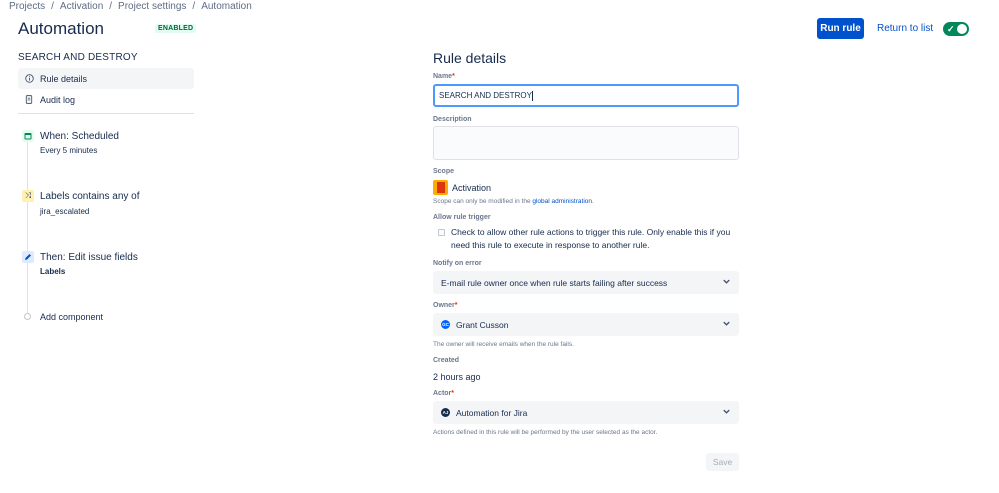  What do you see at coordinates (905, 28) in the screenshot?
I see `return-to-list-link: Return to list` at bounding box center [905, 28].